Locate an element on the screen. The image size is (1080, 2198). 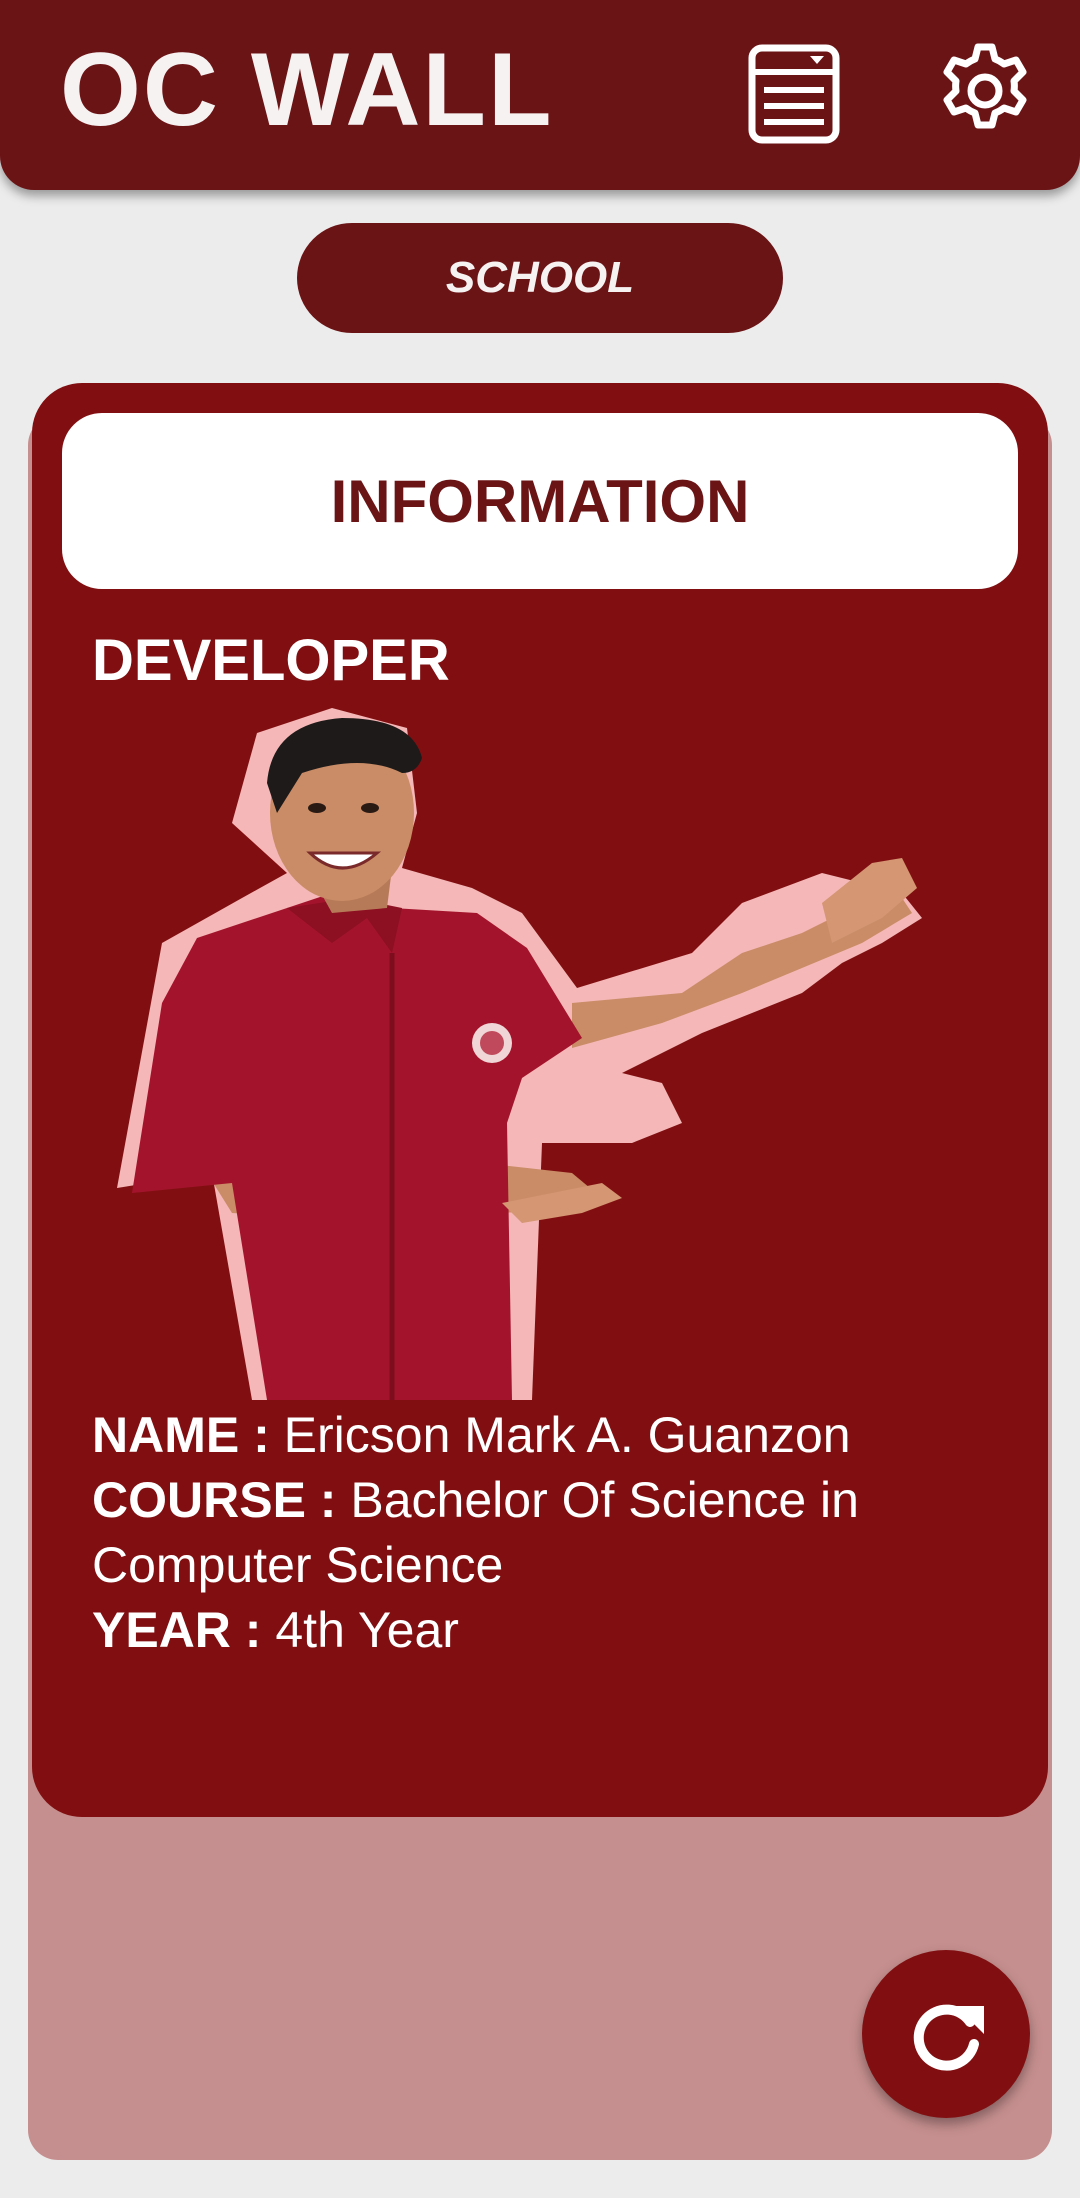
list-icon is located at coordinates (794, 94).